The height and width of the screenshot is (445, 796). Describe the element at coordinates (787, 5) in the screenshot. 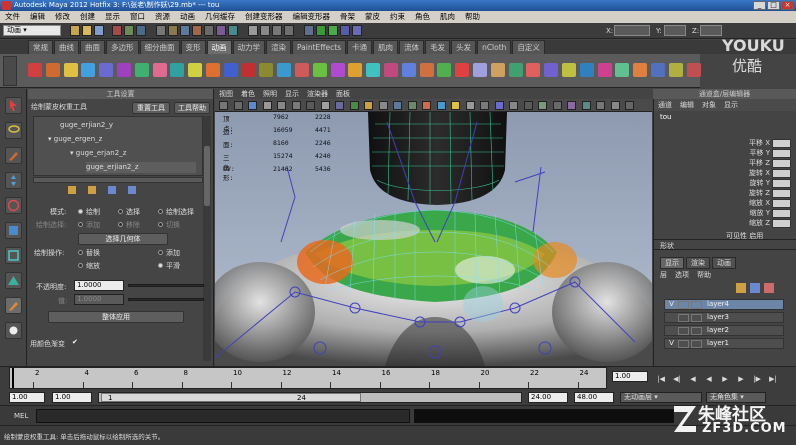

I see `close-button: ×` at that location.